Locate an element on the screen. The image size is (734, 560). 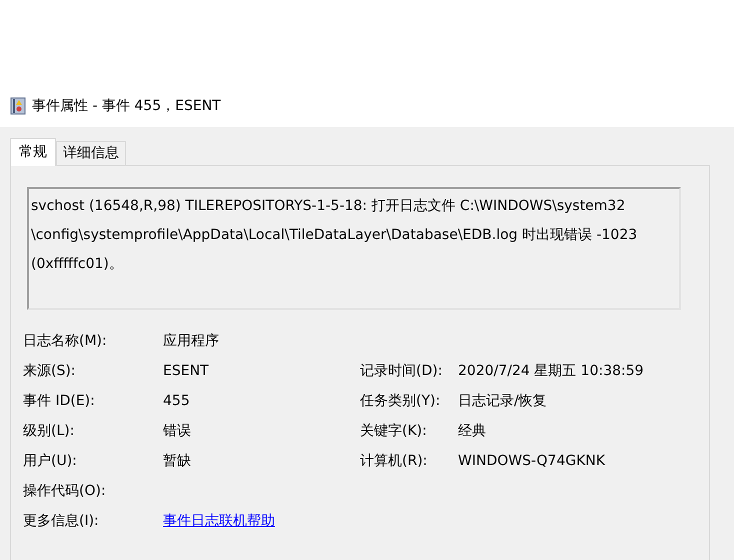
field-value: 经典 is located at coordinates (472, 430).